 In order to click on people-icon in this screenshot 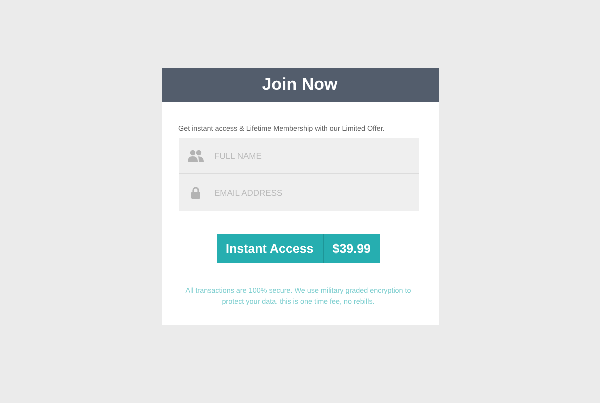, I will do `click(196, 156)`.